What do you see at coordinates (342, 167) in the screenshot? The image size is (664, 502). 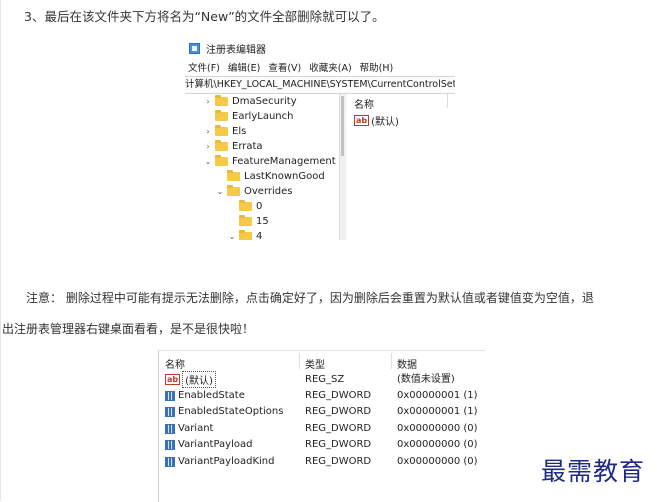 I see `tree-scrollbar` at bounding box center [342, 167].